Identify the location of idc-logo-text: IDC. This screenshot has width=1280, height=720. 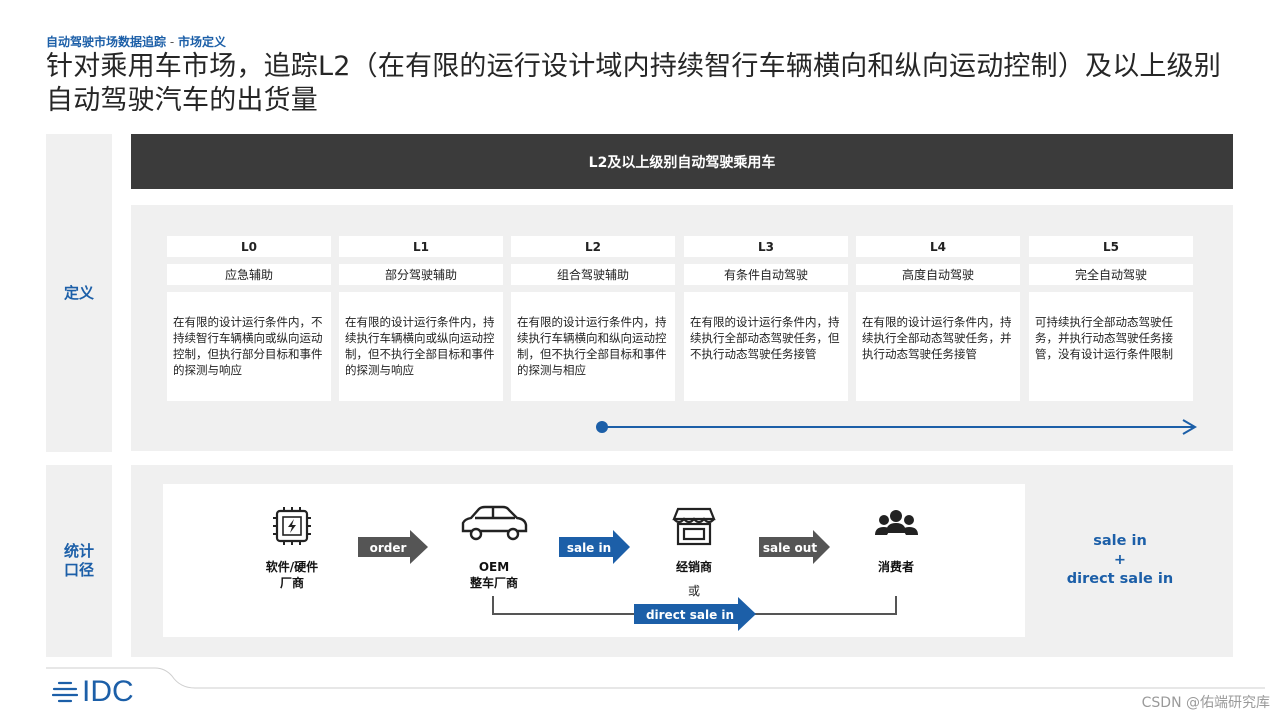
(108, 691).